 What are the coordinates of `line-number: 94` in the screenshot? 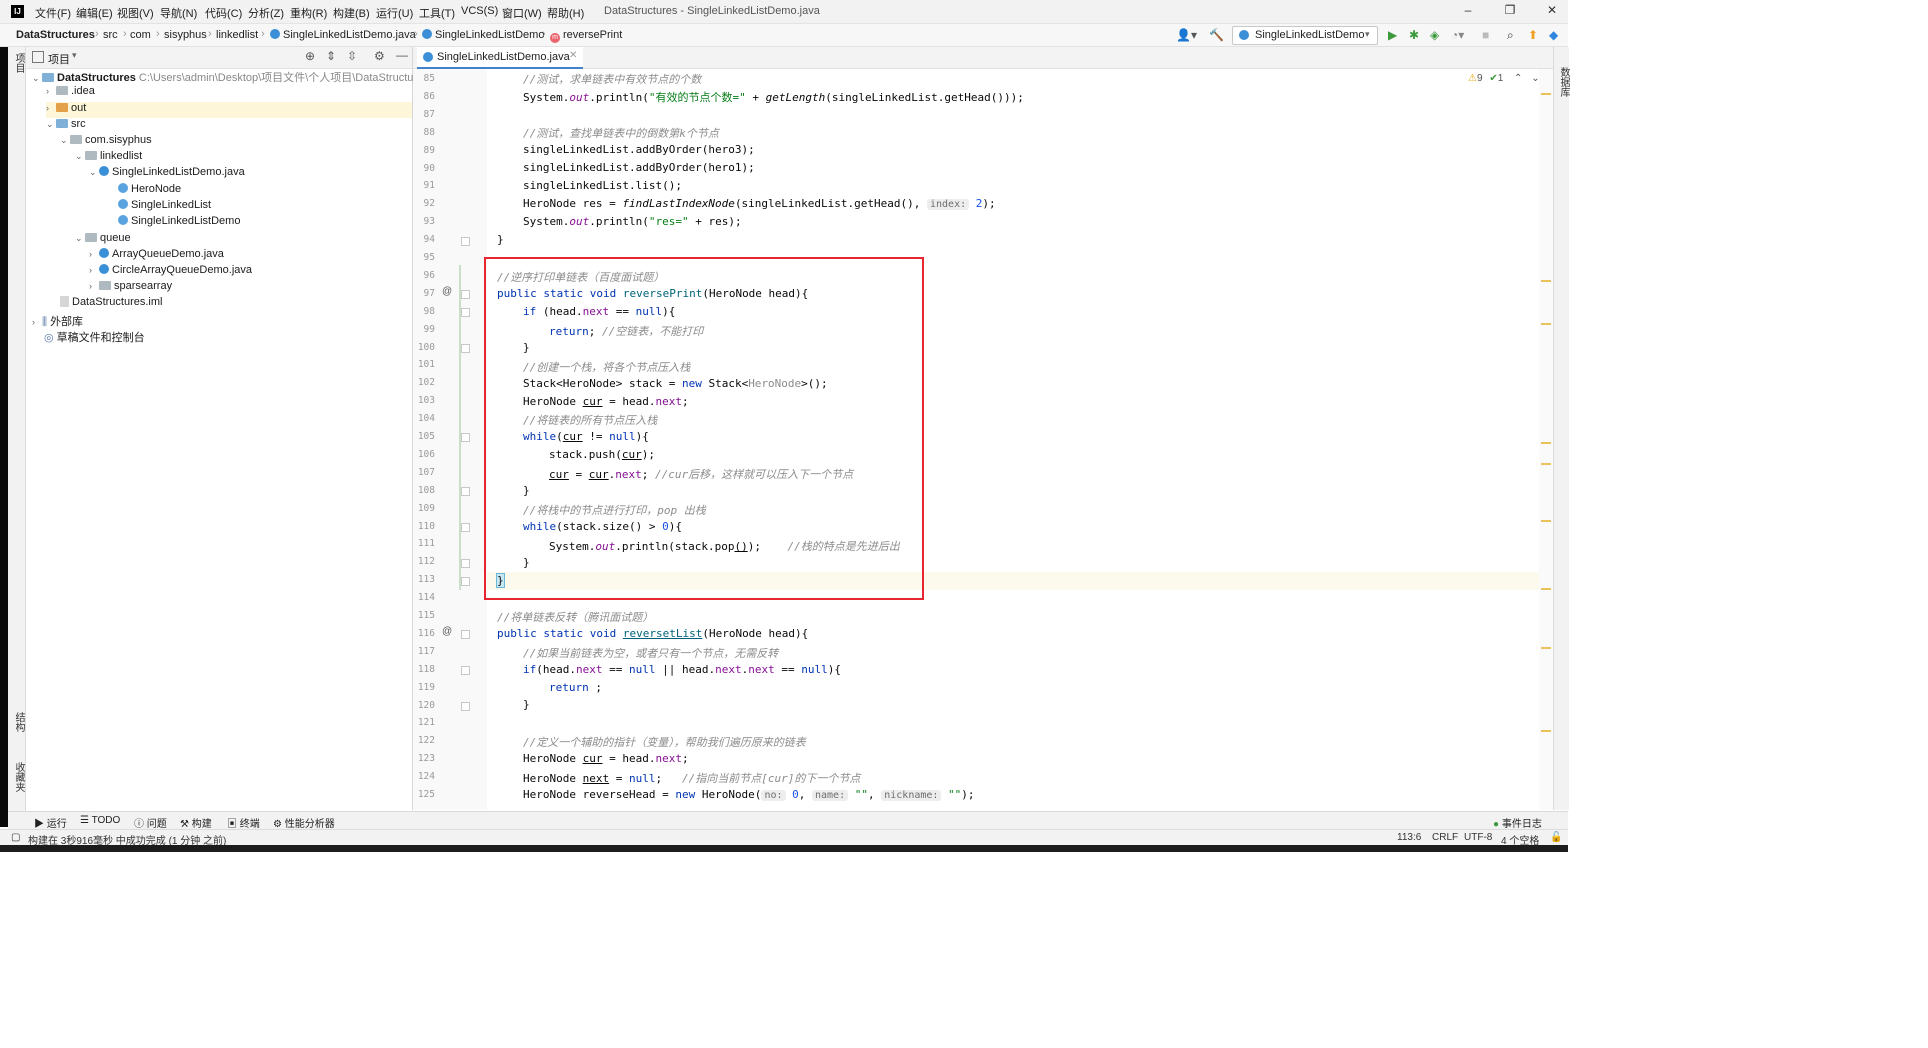 It's located at (424, 239).